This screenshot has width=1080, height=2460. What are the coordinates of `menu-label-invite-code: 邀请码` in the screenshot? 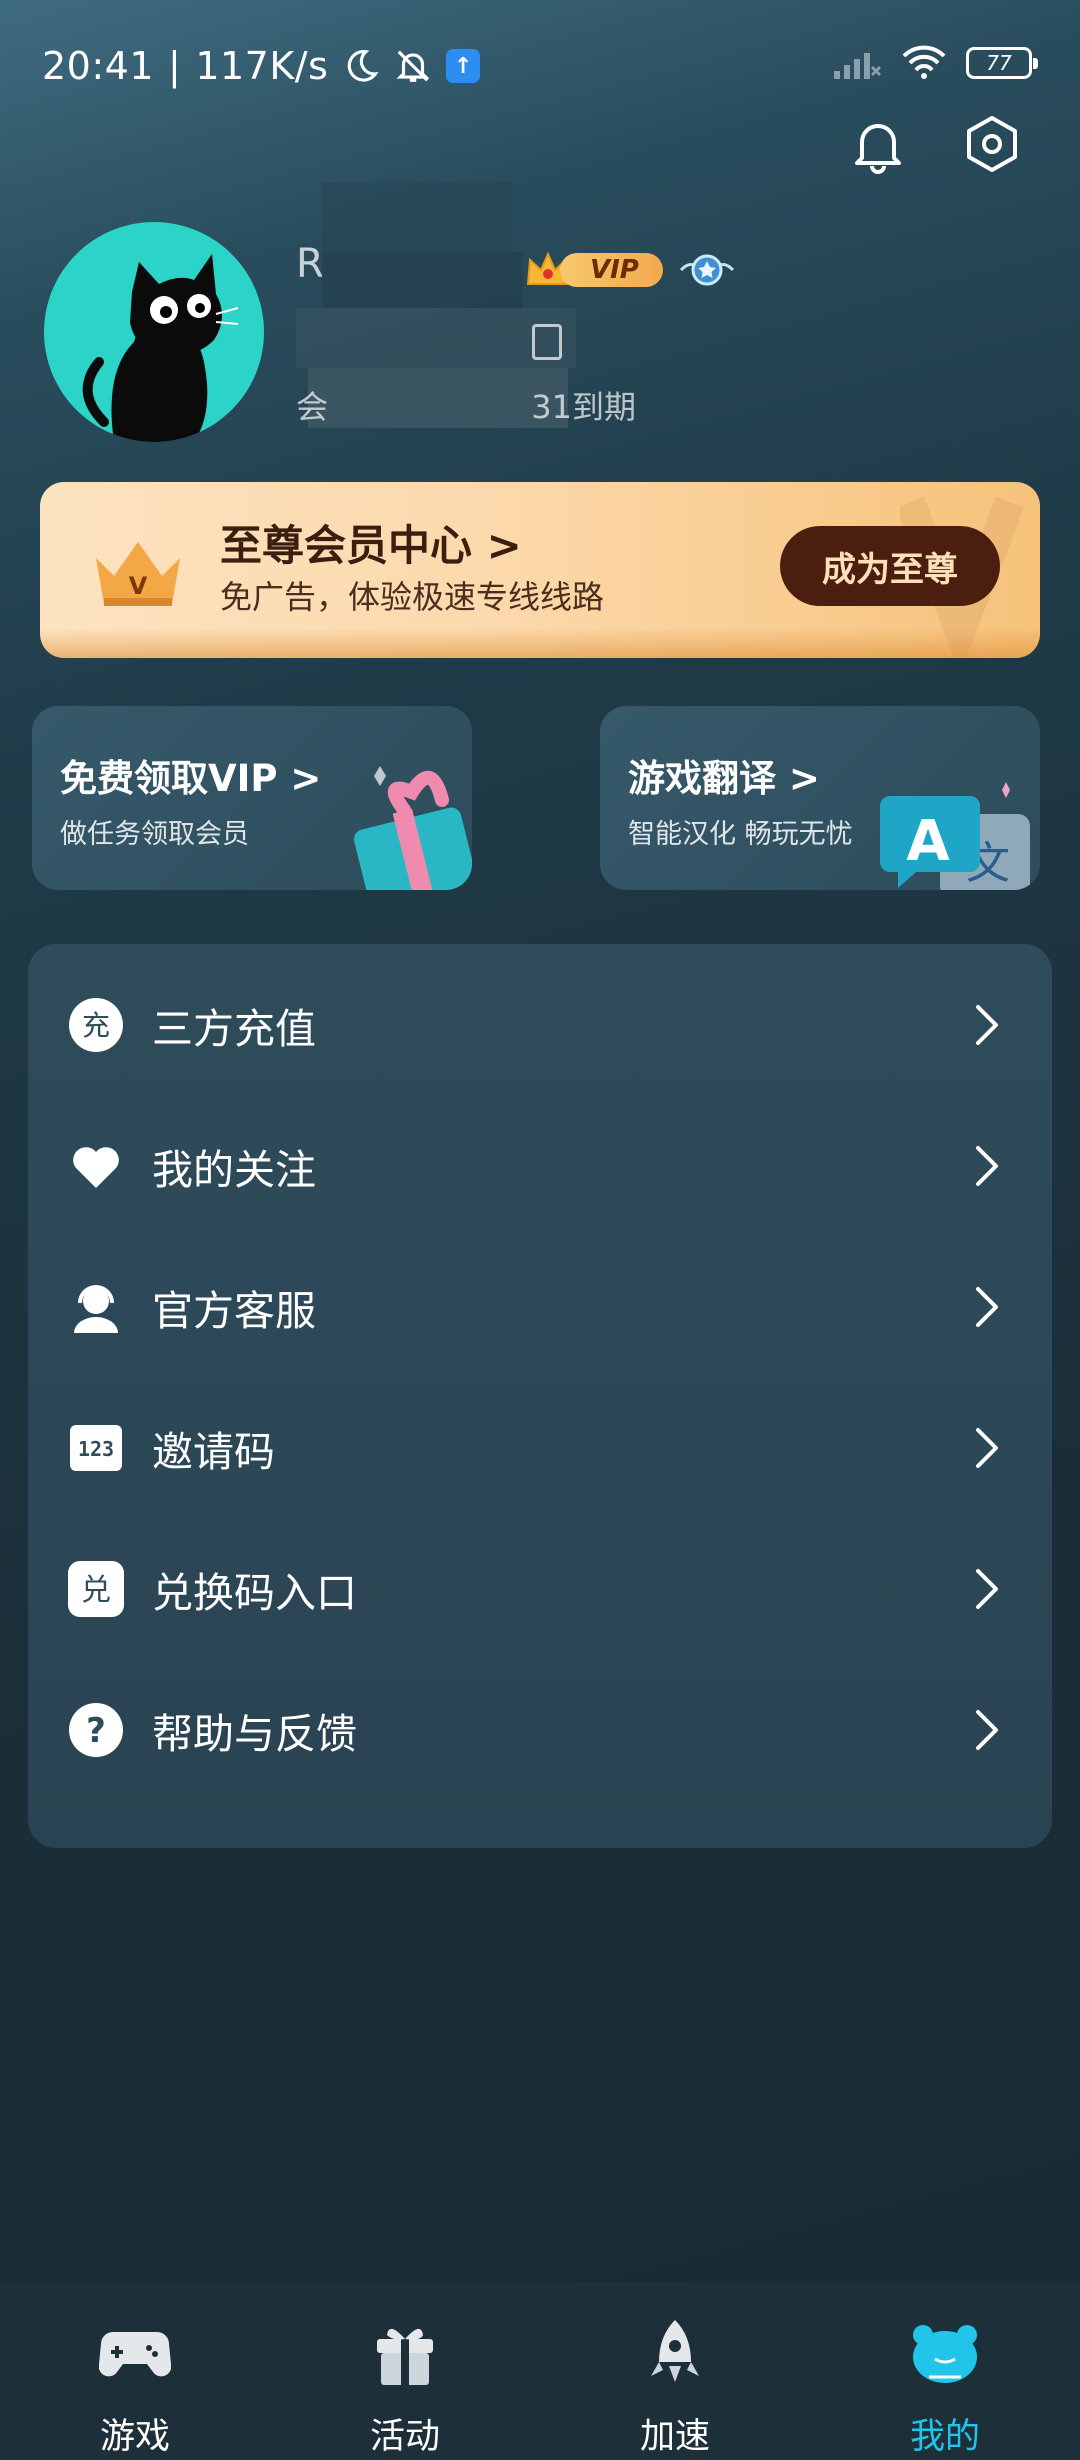 It's located at (213, 1451).